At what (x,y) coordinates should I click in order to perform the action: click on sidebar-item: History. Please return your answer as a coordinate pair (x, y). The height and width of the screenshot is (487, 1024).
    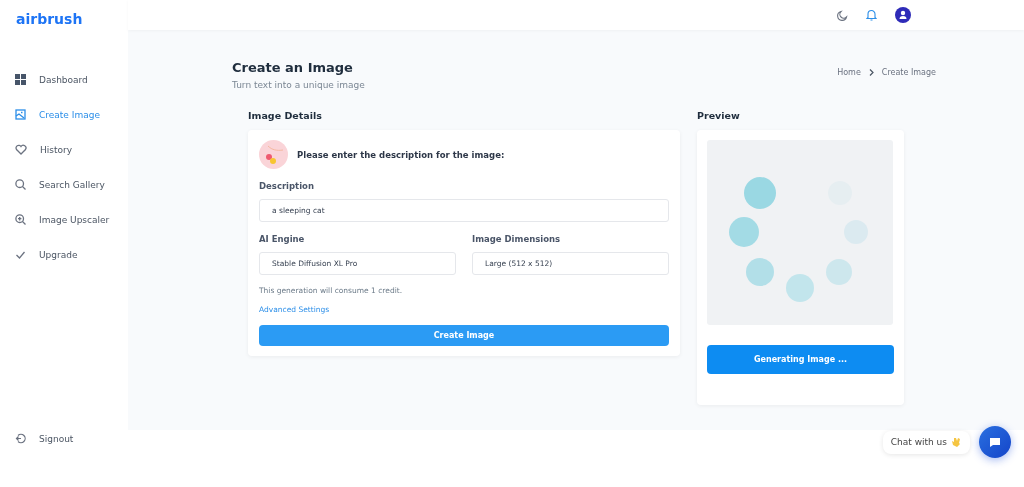
    Looking at the image, I should click on (64, 149).